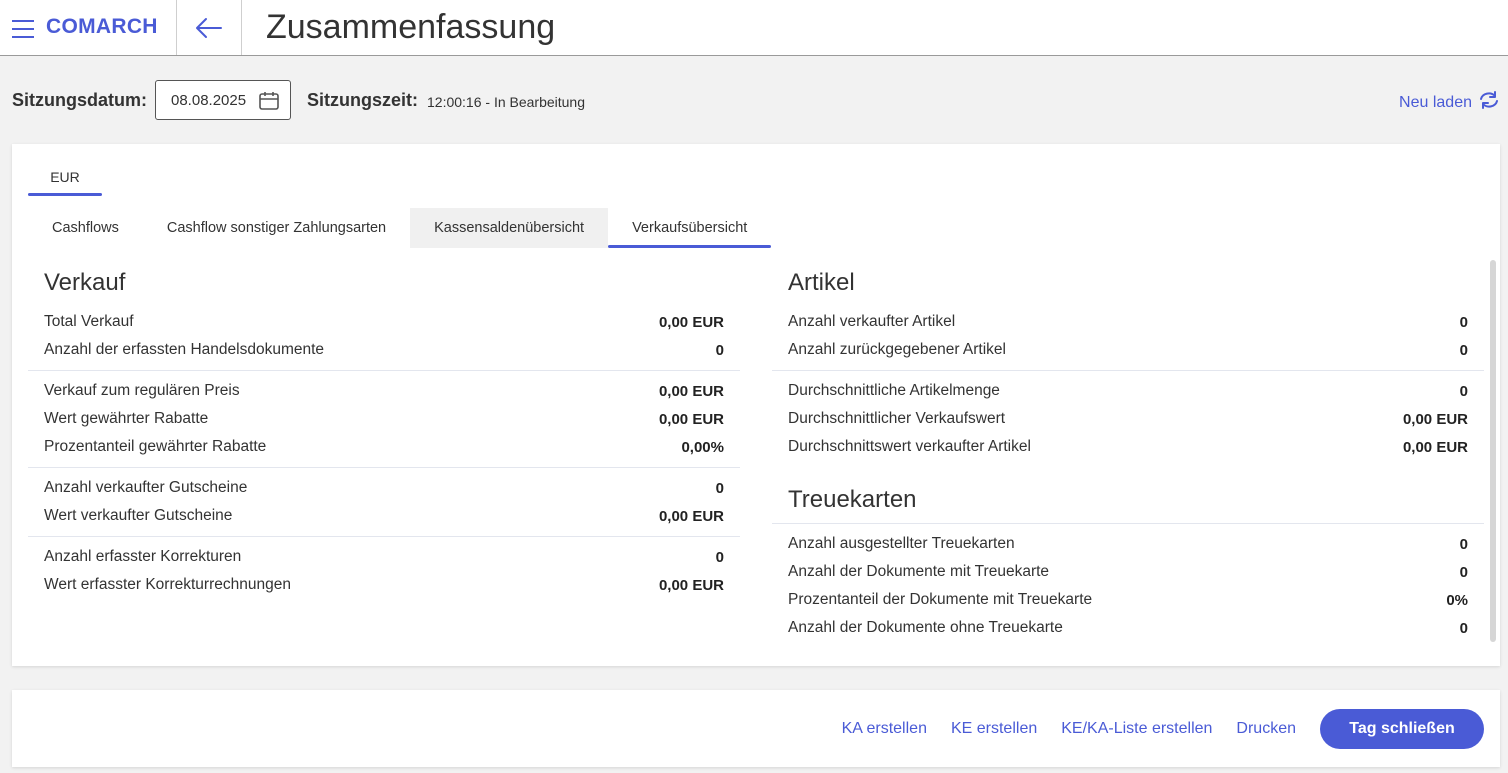 Image resolution: width=1508 pixels, height=773 pixels. Describe the element at coordinates (143, 556) in the screenshot. I see `stat-label: Anzahl erfasster Korrekturen` at that location.